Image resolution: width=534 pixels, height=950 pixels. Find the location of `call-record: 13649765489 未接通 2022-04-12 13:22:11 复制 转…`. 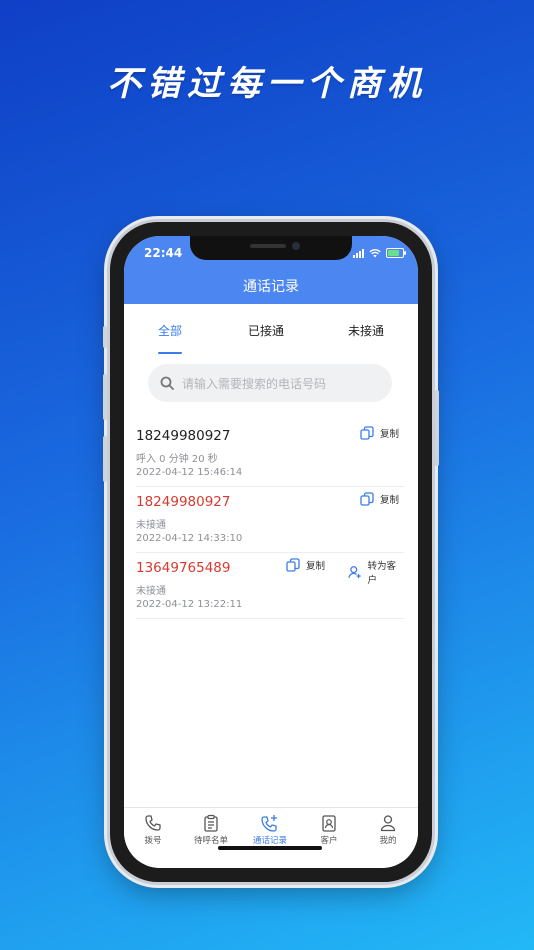

call-record: 13649765489 未接通 2022-04-12 13:22:11 复制 转… is located at coordinates (270, 585).